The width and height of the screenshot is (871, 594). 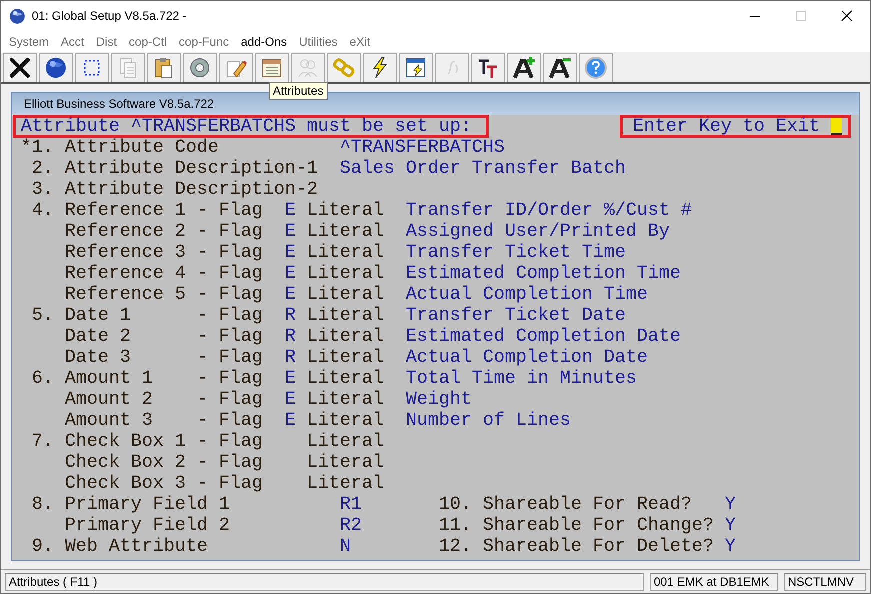 I want to click on field-label: Reference 1, so click(x=125, y=210).